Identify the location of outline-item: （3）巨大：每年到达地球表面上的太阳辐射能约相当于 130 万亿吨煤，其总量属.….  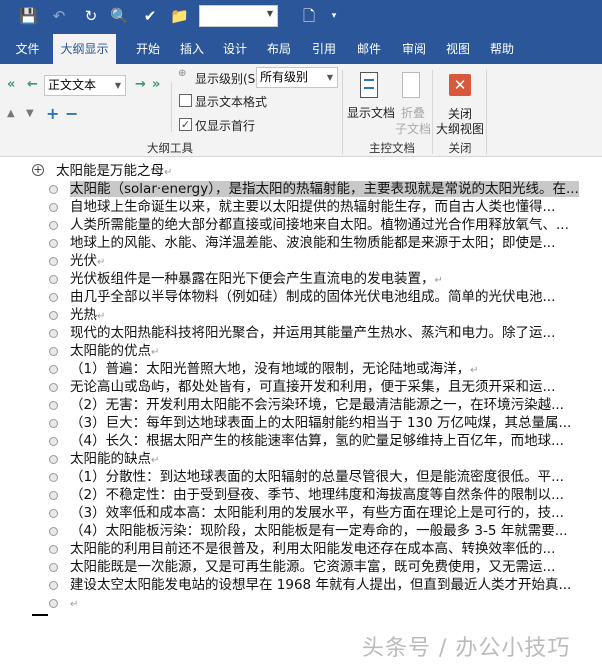
(320, 423).